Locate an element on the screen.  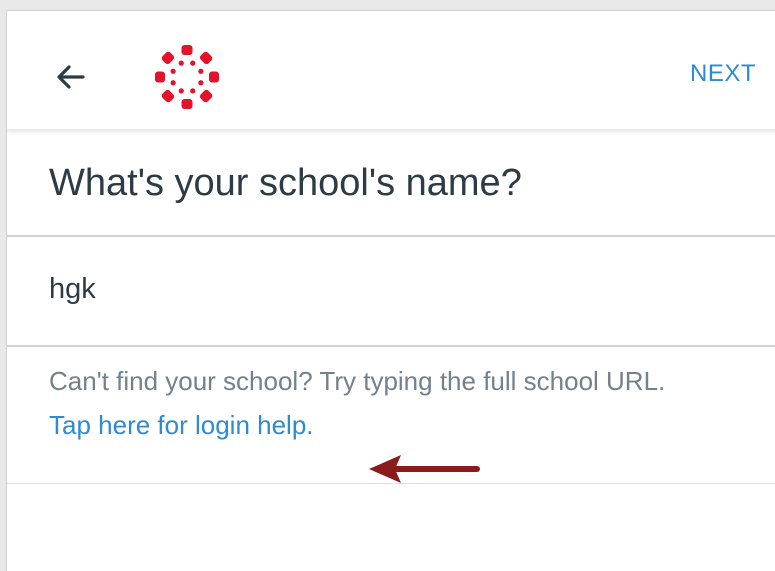
login-help-link: Tap here for login help. is located at coordinates (181, 425).